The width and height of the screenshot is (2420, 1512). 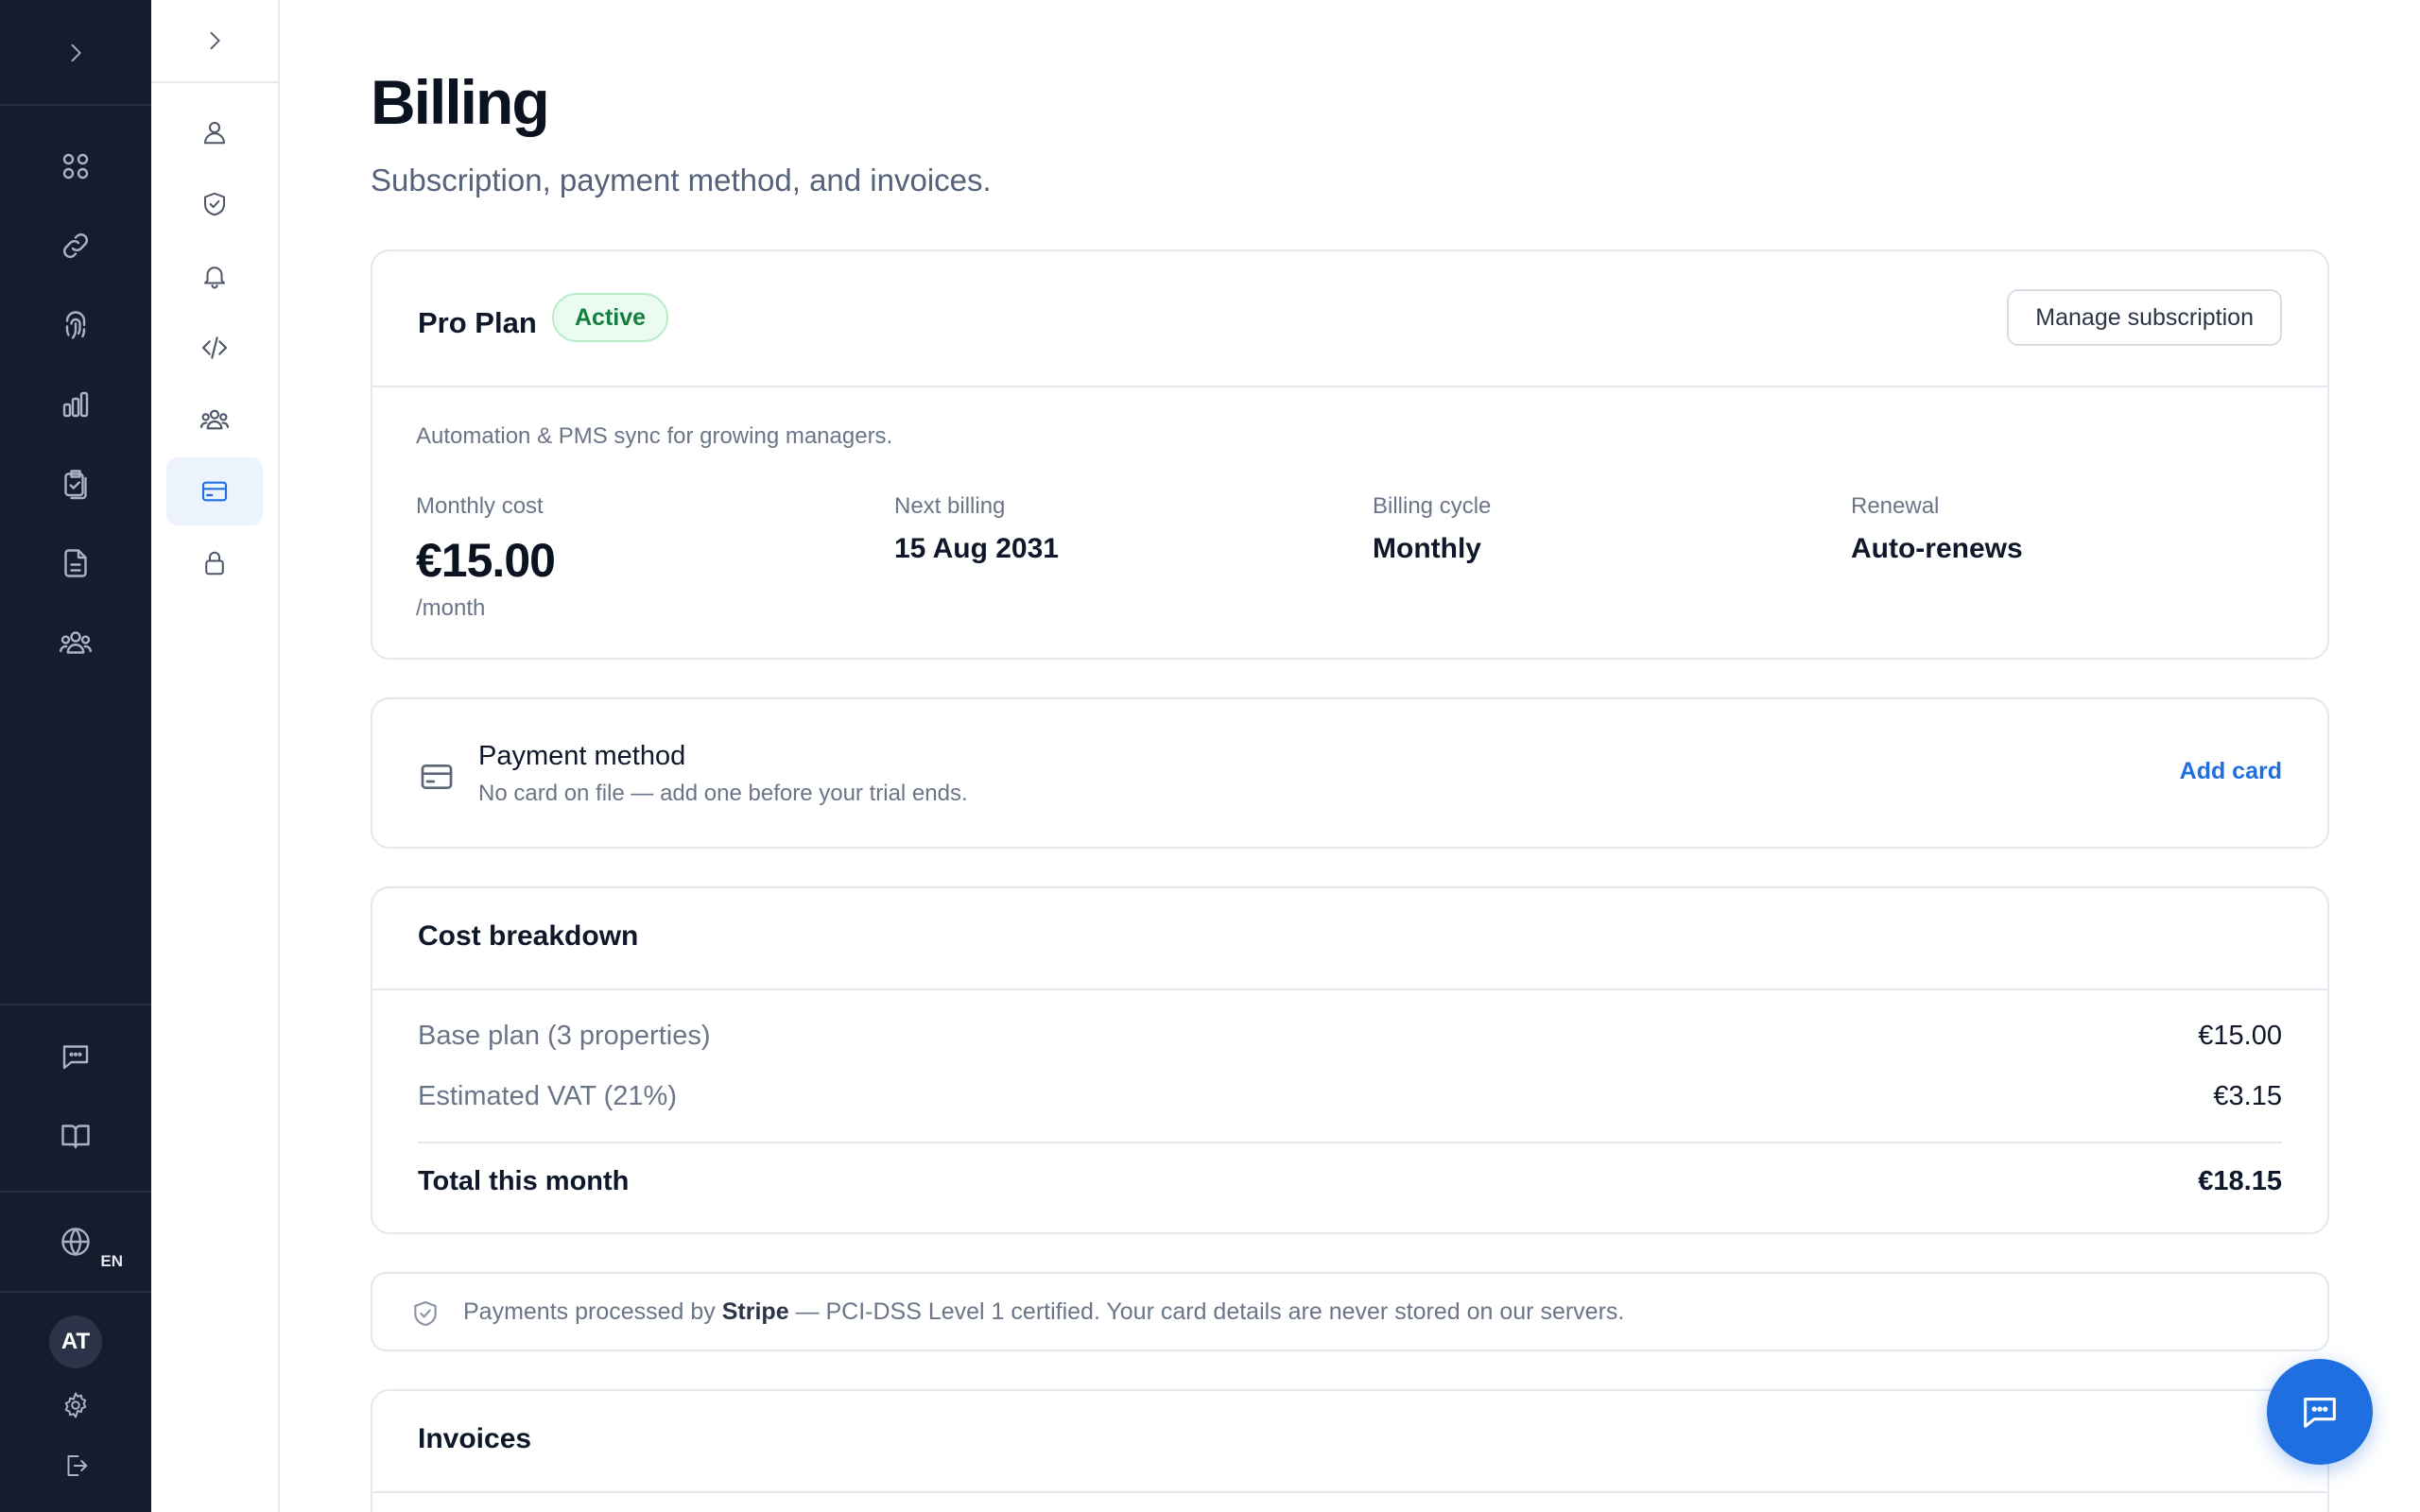 I want to click on plan-name: Pro Plan, so click(x=478, y=322).